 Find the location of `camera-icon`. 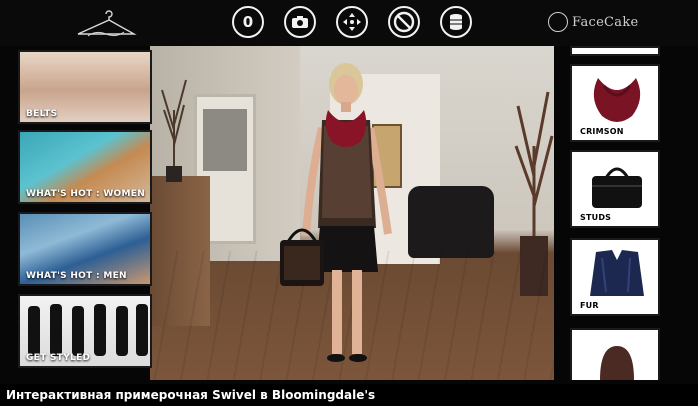

camera-icon is located at coordinates (300, 22).